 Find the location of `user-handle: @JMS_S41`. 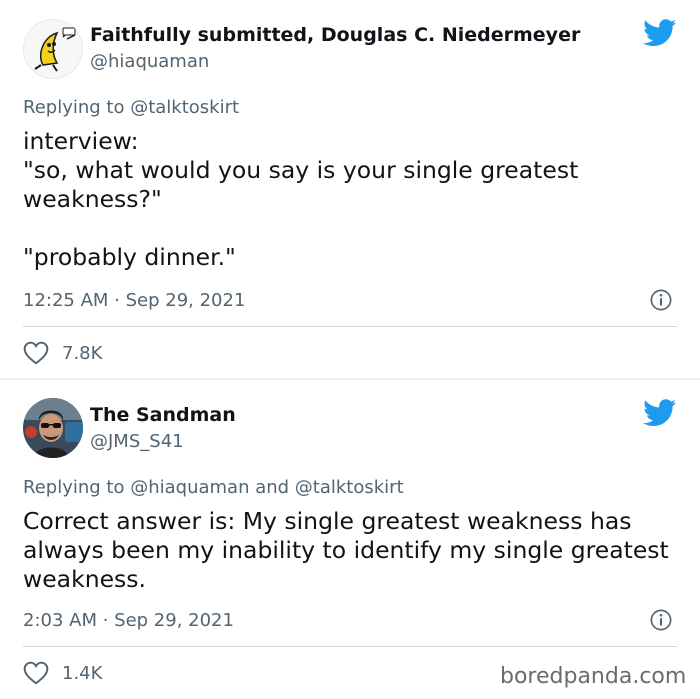

user-handle: @JMS_S41 is located at coordinates (137, 441).